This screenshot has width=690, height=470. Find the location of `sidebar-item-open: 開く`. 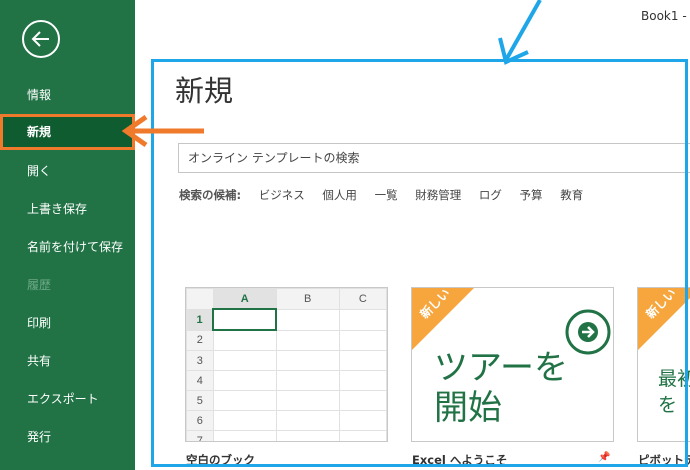

sidebar-item-open: 開く is located at coordinates (67, 171).